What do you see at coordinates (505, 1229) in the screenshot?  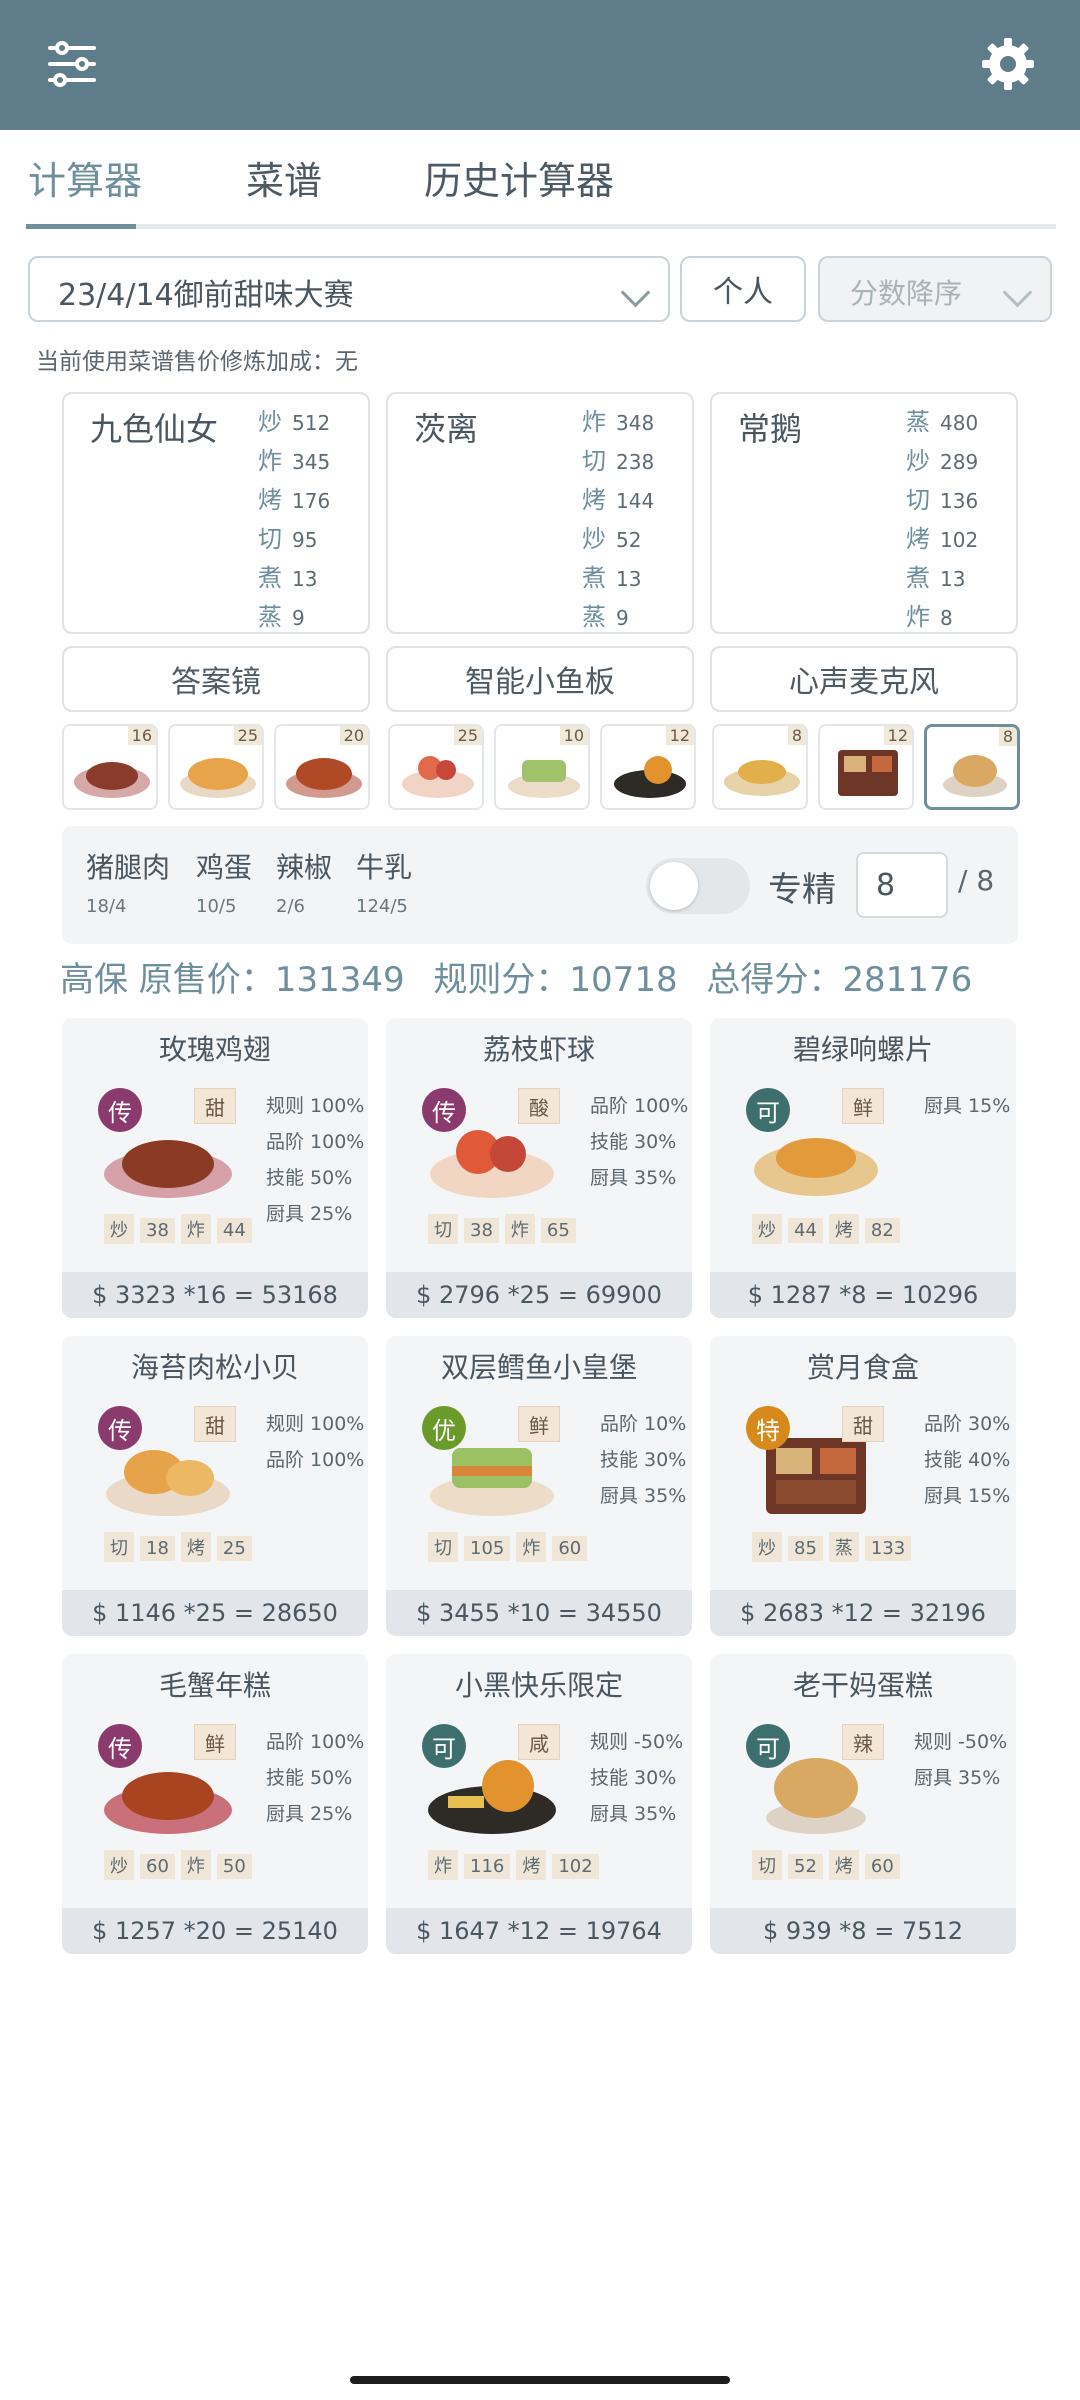 I see `skill-requirements: 切 38 炸 65` at bounding box center [505, 1229].